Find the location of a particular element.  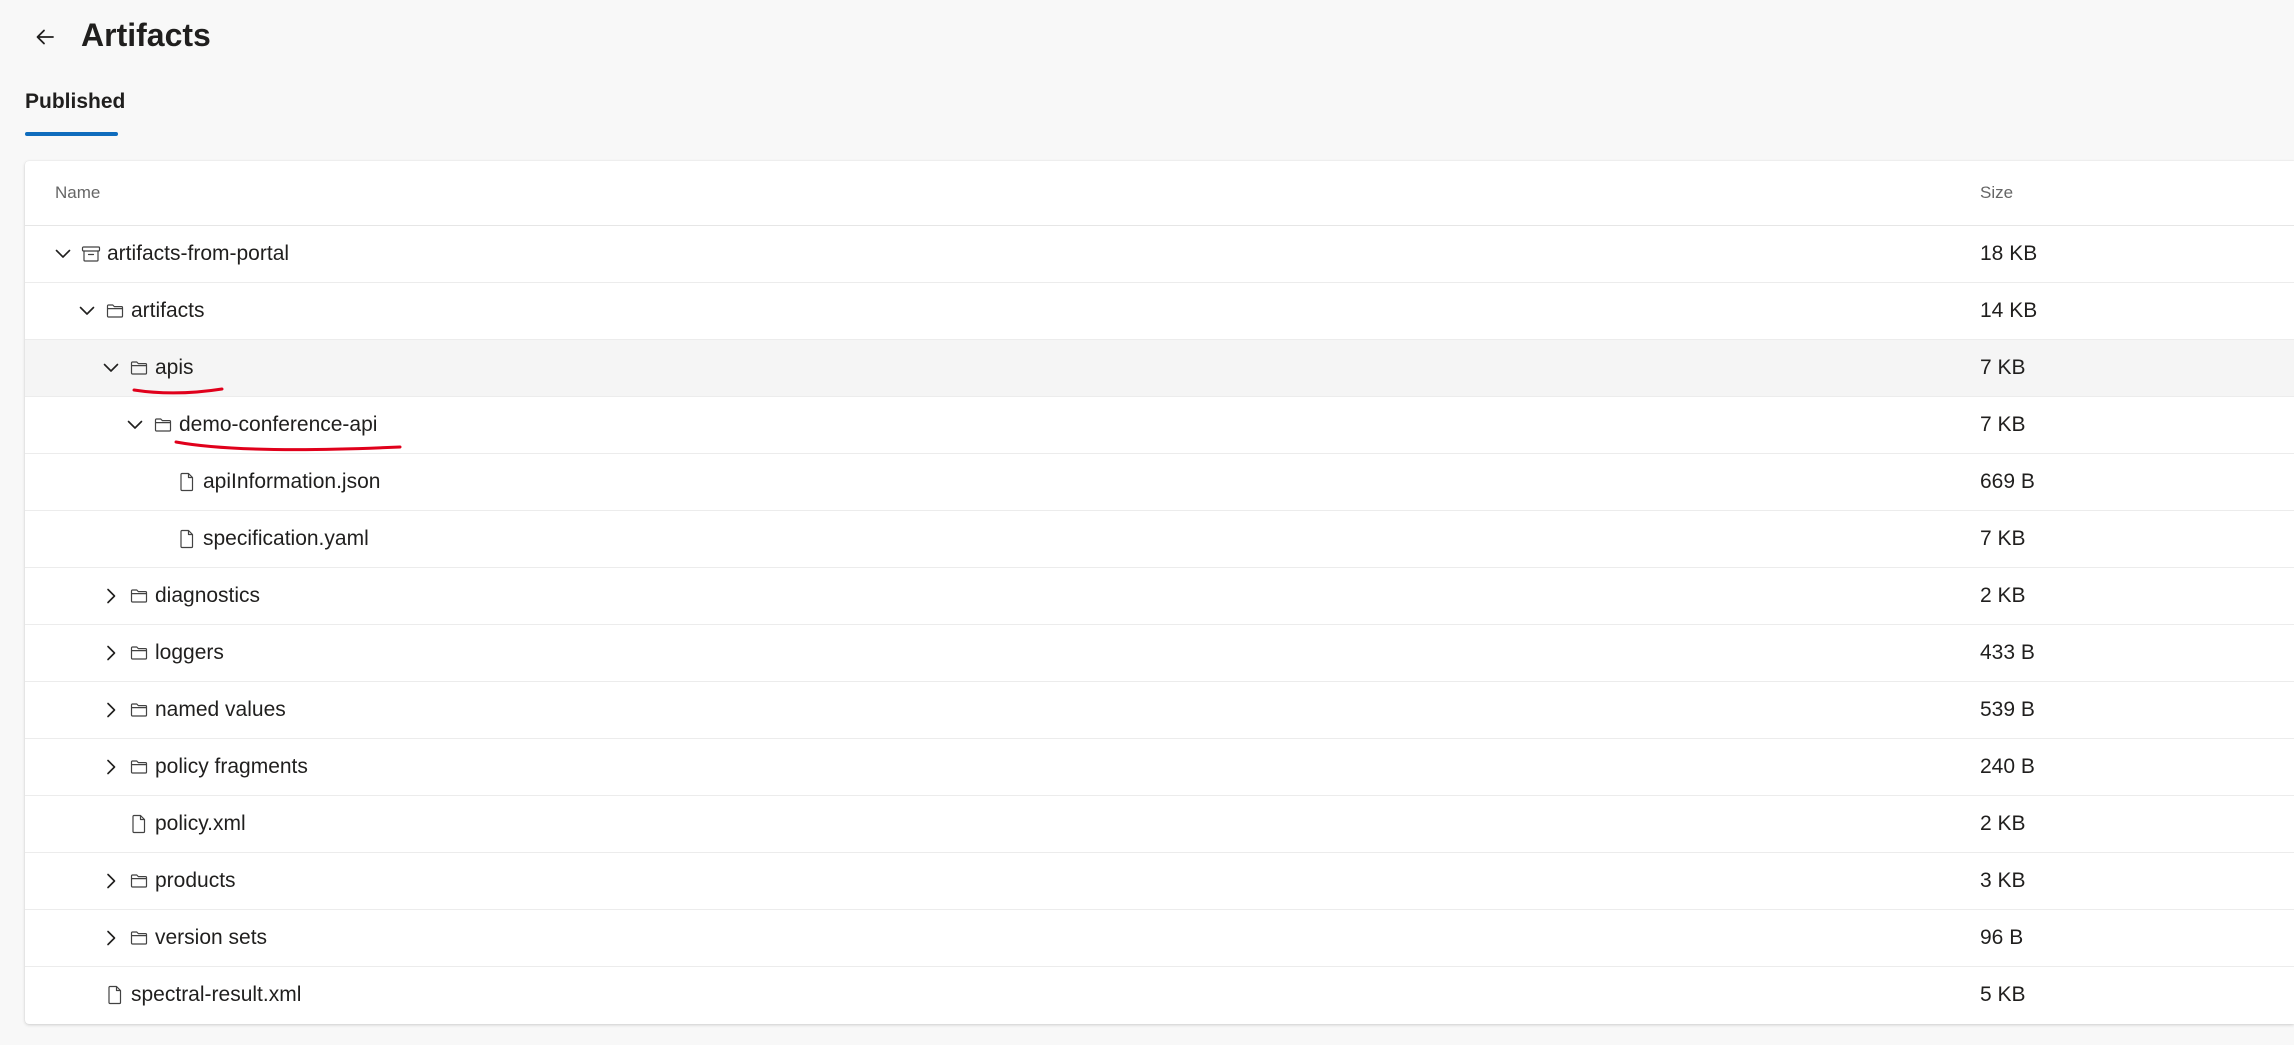

row-name: demo-conference-api is located at coordinates (278, 425).